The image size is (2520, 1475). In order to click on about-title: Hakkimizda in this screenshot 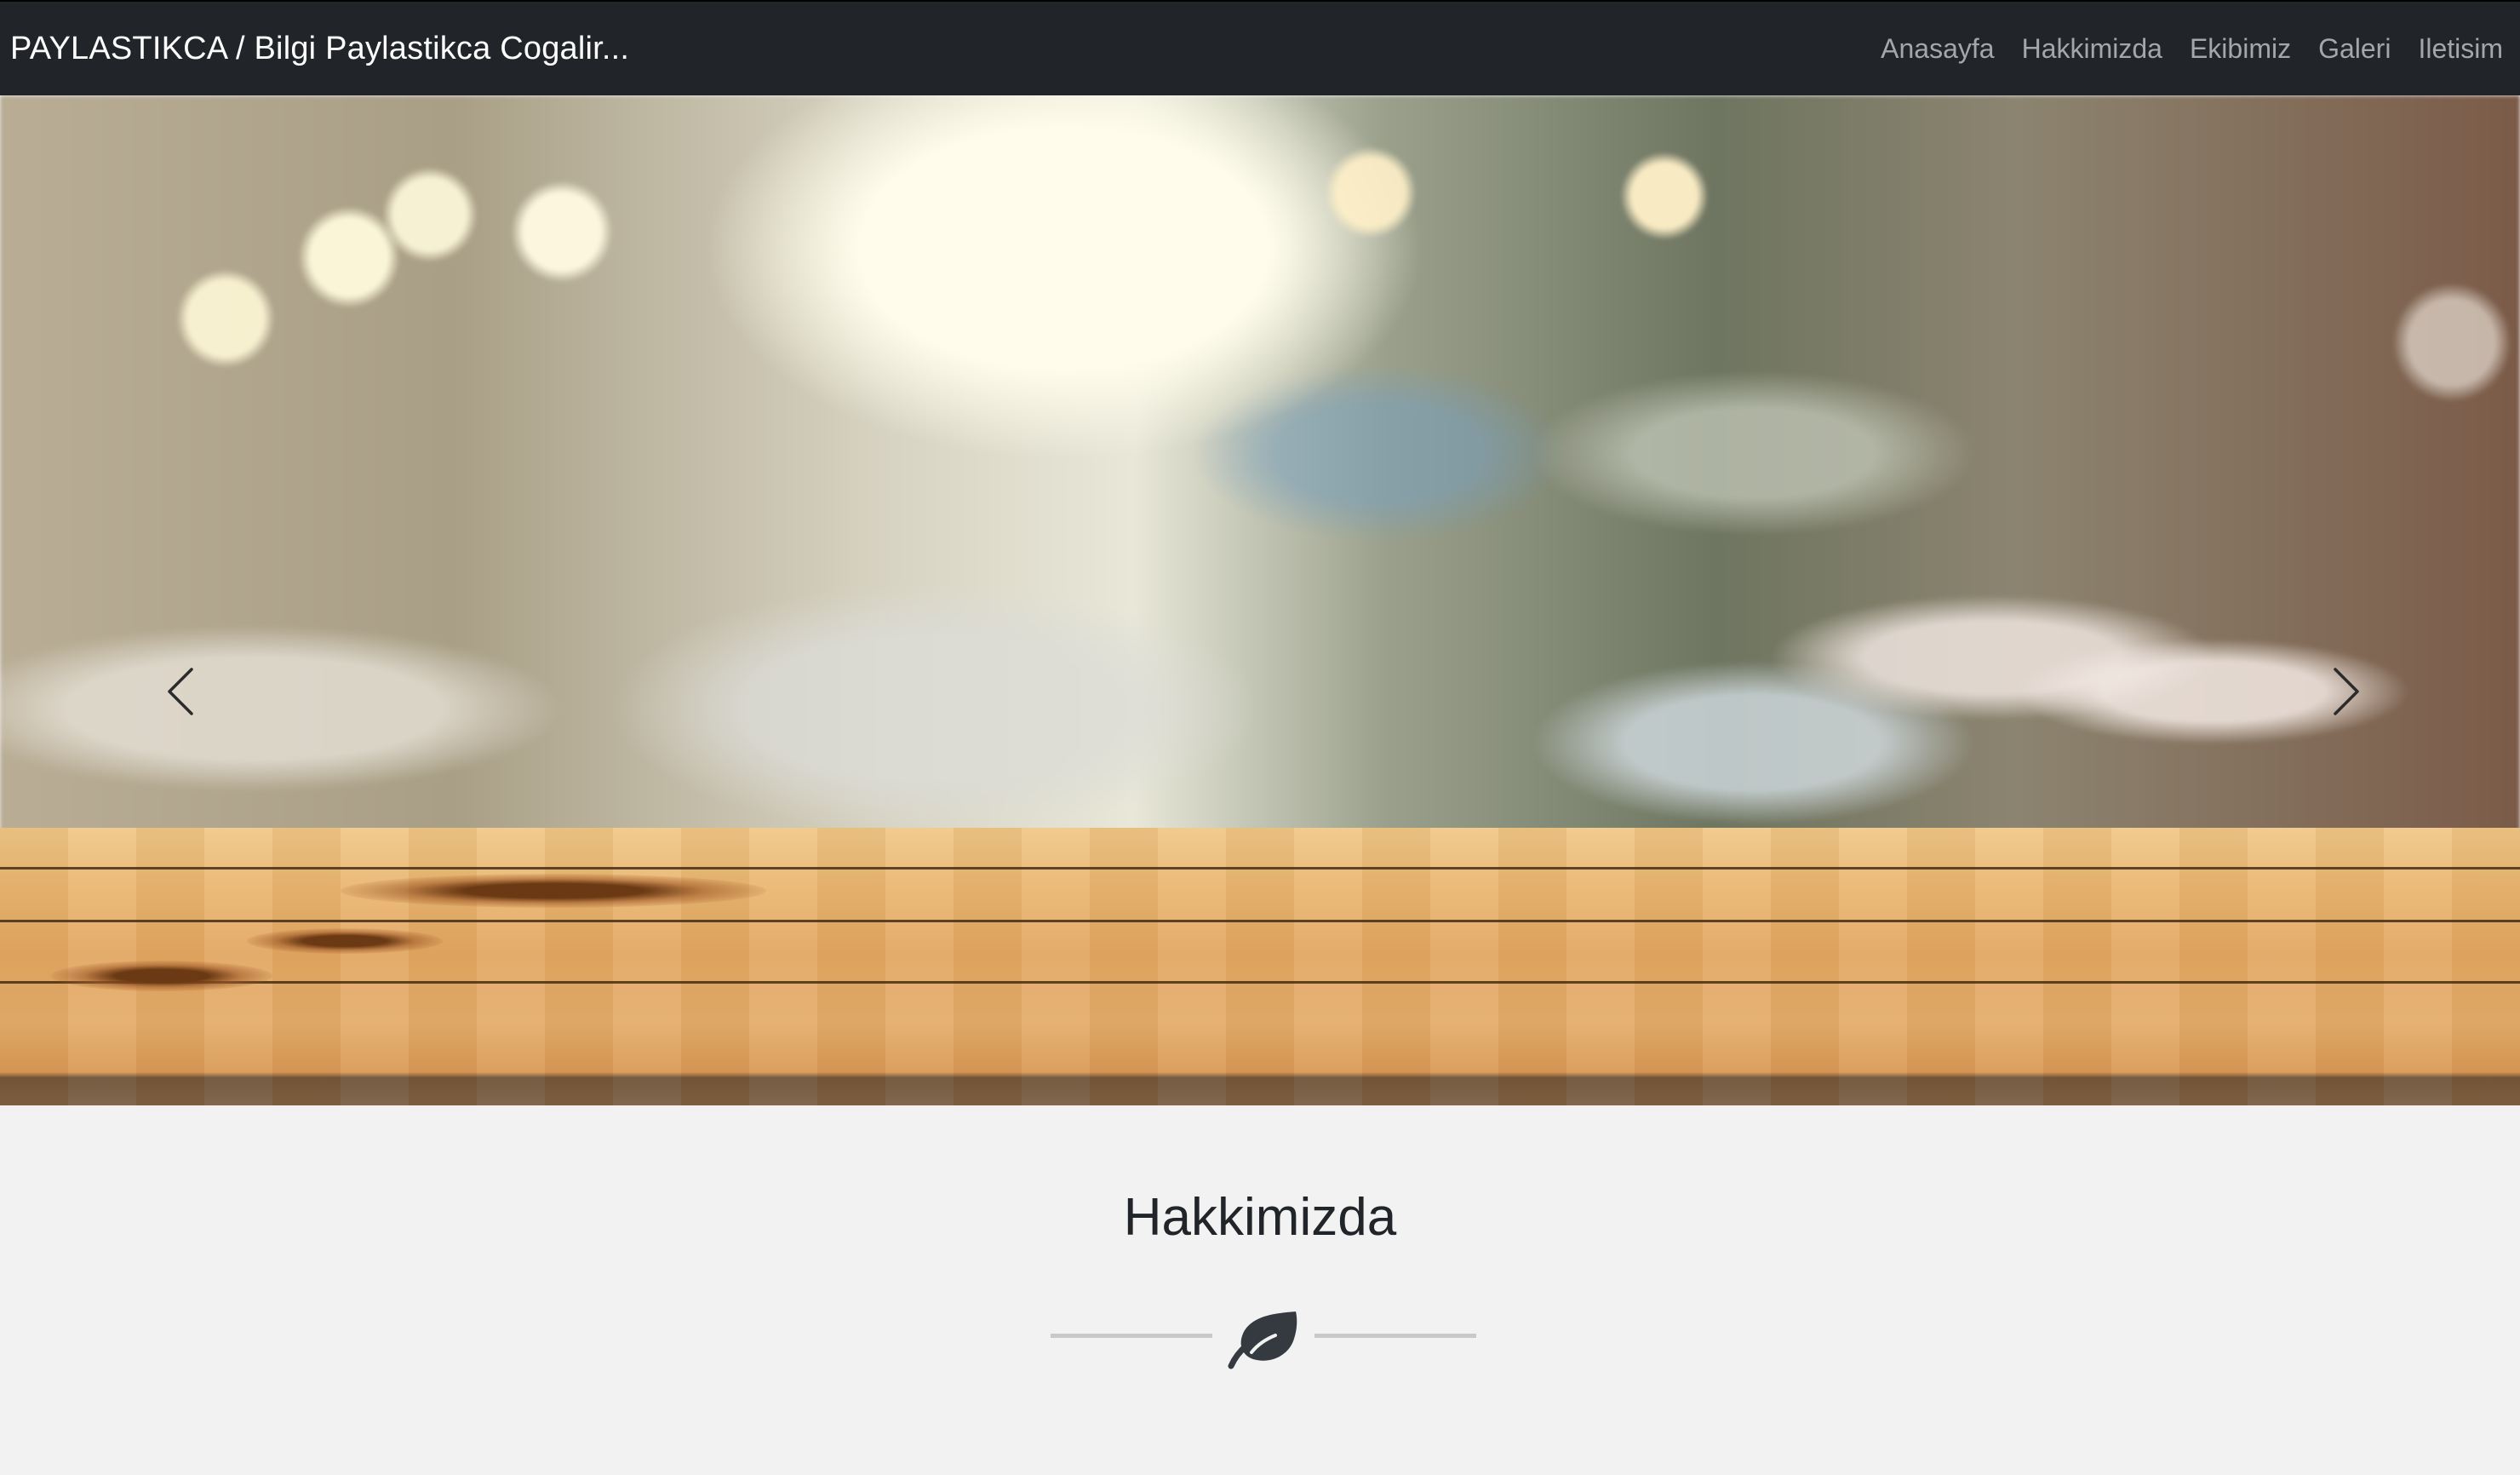, I will do `click(1260, 1217)`.